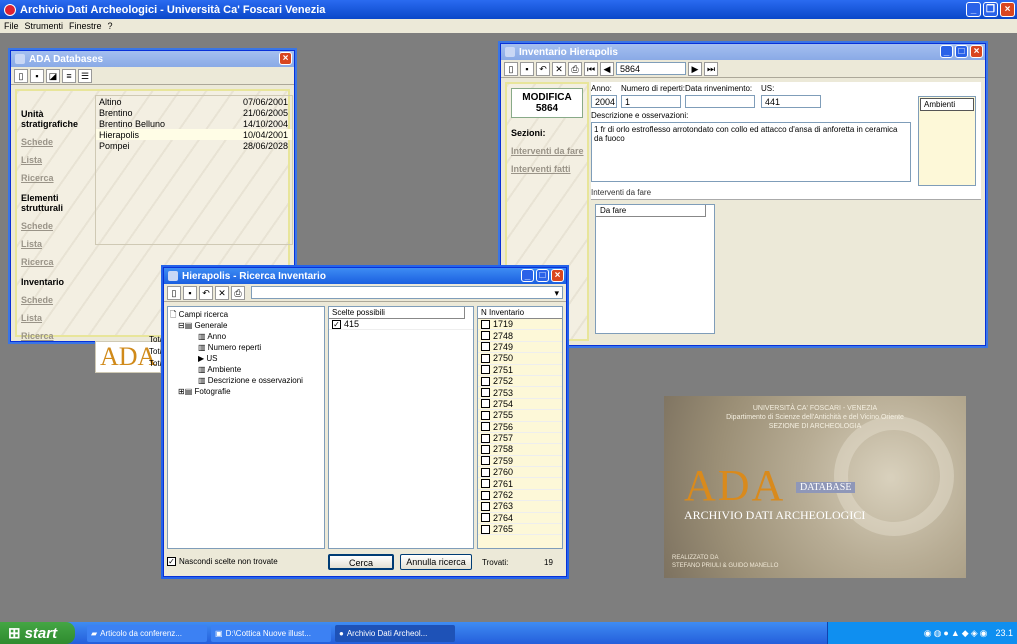 The height and width of the screenshot is (644, 1017). What do you see at coordinates (194, 101) in the screenshot?
I see `database-row: Altino 07/06/2001` at bounding box center [194, 101].